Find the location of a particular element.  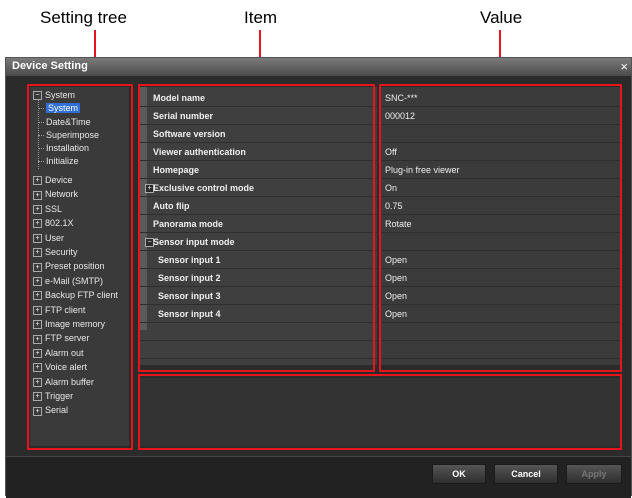

tree-node-date-time: Date&Time is located at coordinates (68, 122).